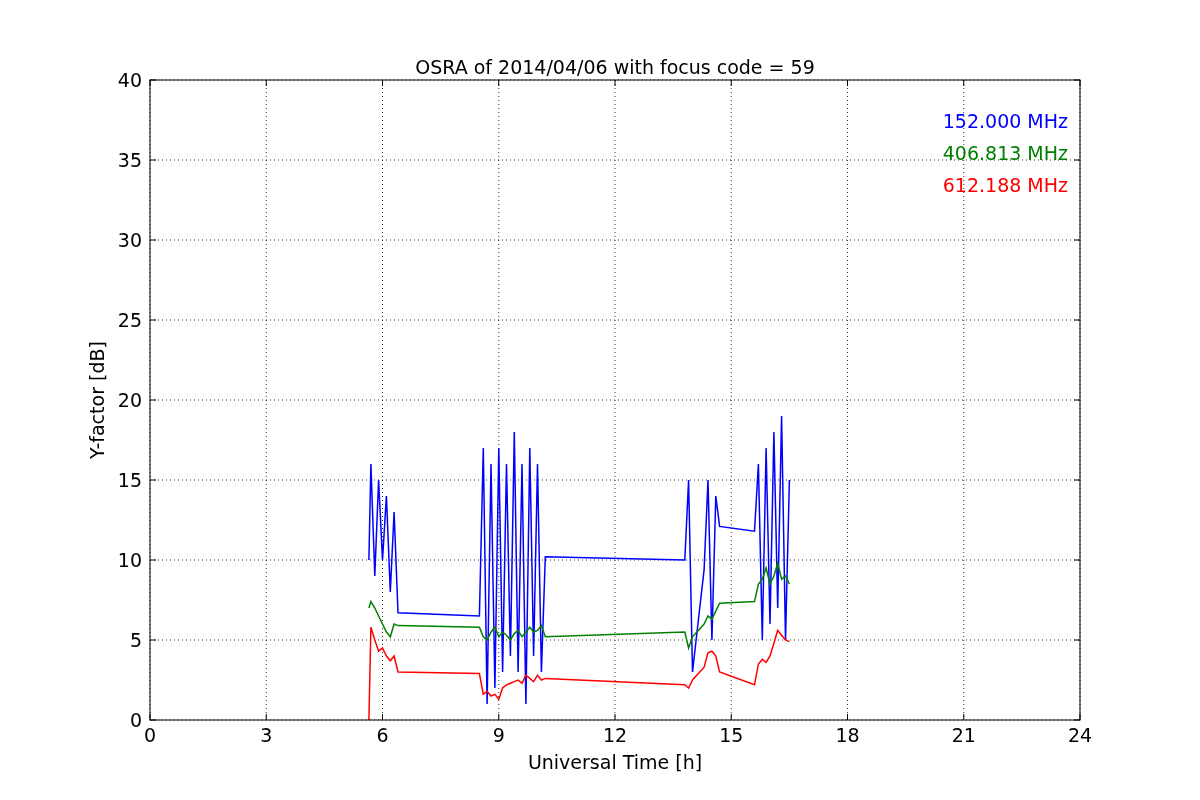  What do you see at coordinates (129, 80) in the screenshot?
I see `y-tick-label: 40` at bounding box center [129, 80].